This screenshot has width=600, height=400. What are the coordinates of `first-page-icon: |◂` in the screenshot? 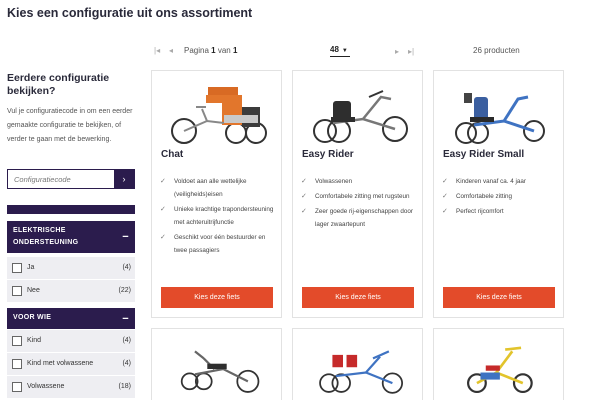 It's located at (157, 50).